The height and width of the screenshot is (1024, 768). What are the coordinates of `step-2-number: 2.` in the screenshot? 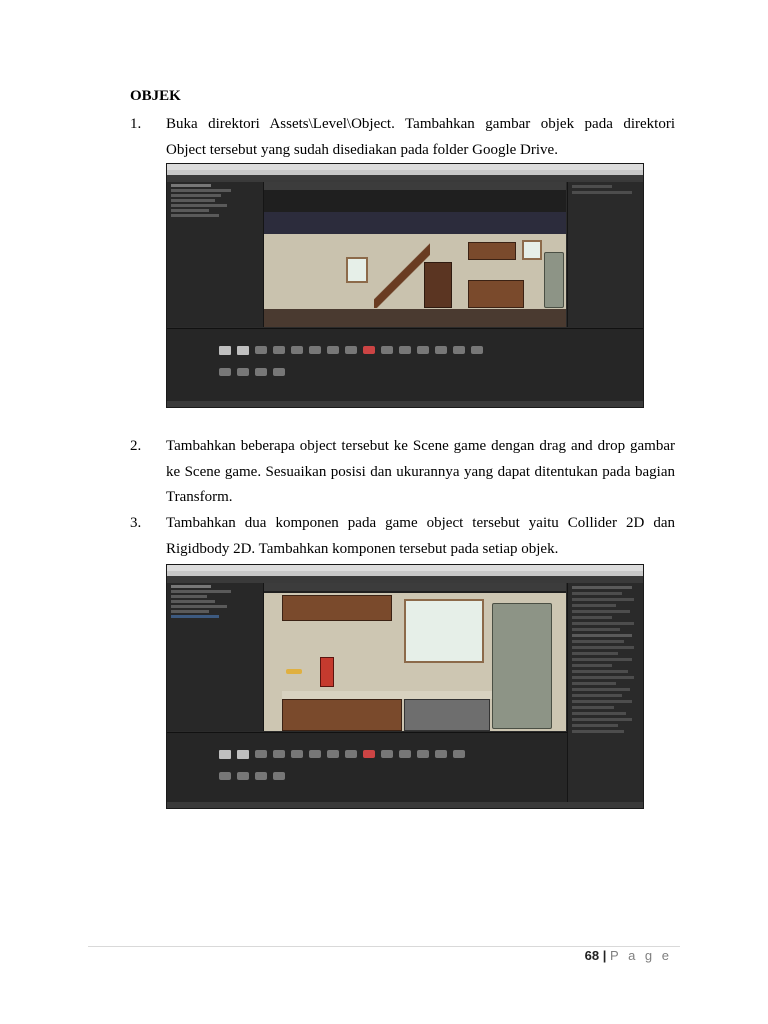 It's located at (136, 446).